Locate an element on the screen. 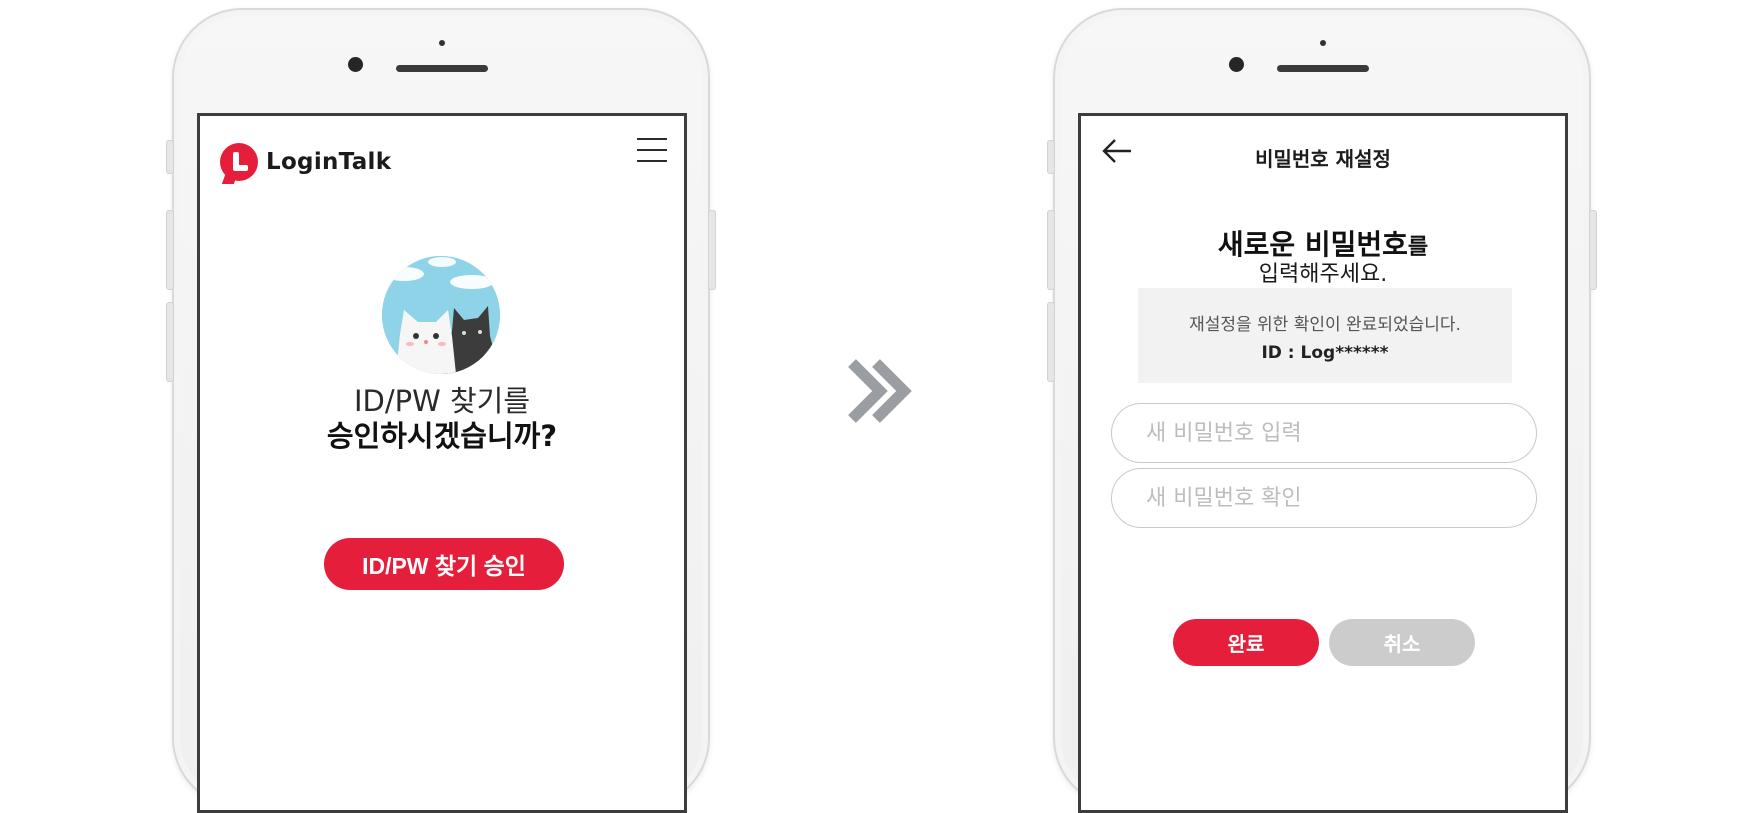 The width and height of the screenshot is (1755, 813). done-button: 완료 is located at coordinates (1246, 642).